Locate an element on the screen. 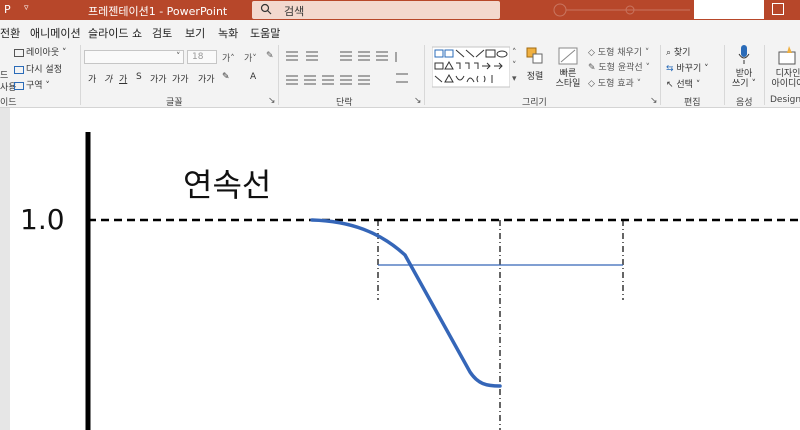 This screenshot has width=800, height=430. font-size-value: 18 is located at coordinates (198, 57).